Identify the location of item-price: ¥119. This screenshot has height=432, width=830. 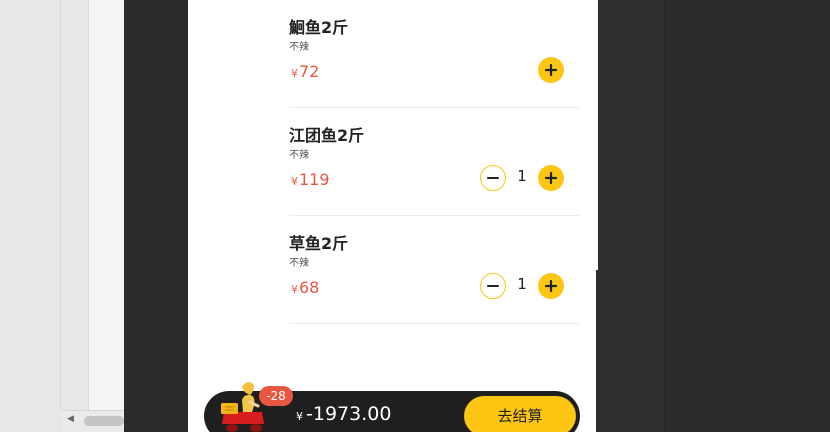
(310, 179).